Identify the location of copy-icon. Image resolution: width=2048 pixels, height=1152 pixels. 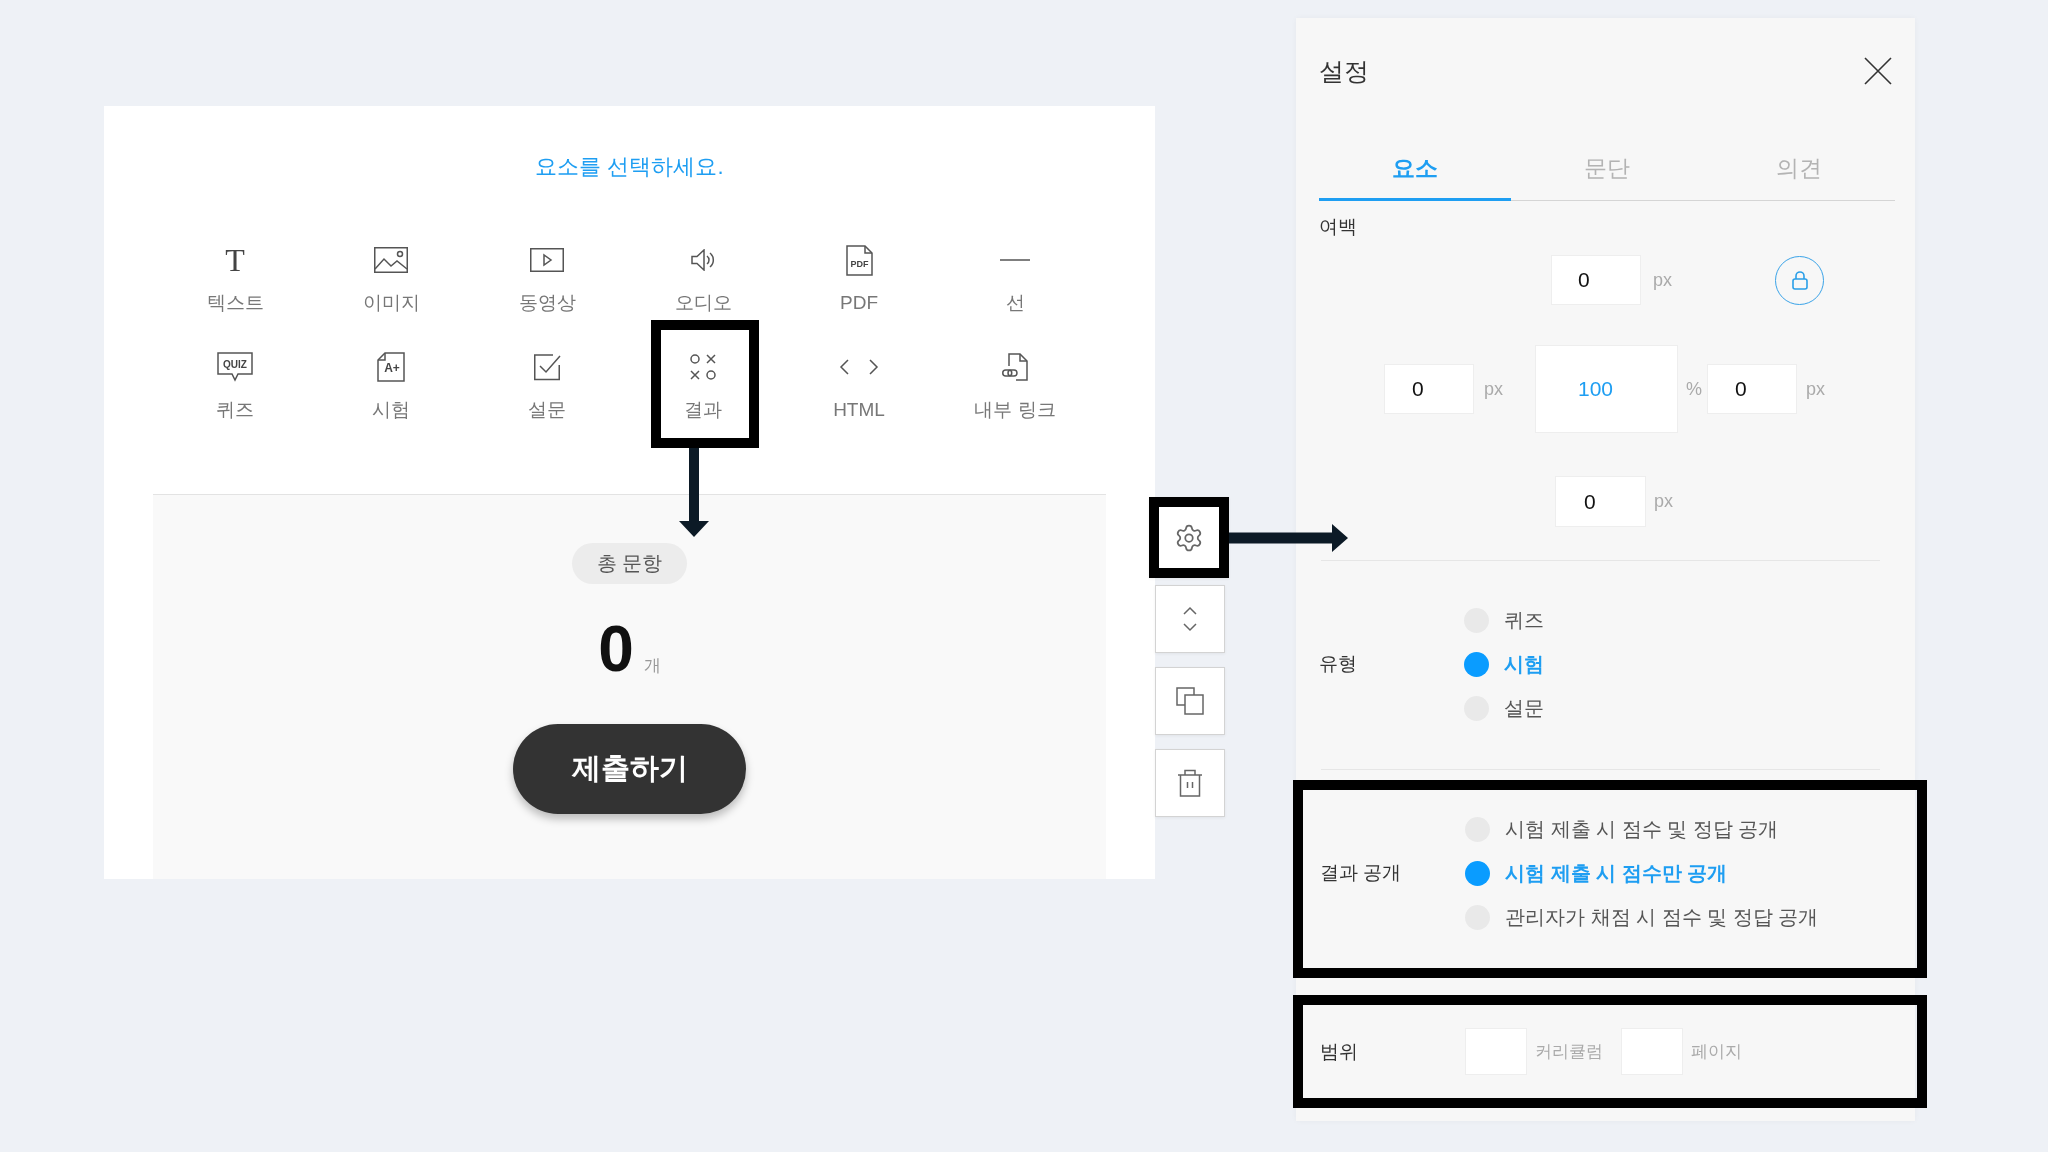
(1190, 701).